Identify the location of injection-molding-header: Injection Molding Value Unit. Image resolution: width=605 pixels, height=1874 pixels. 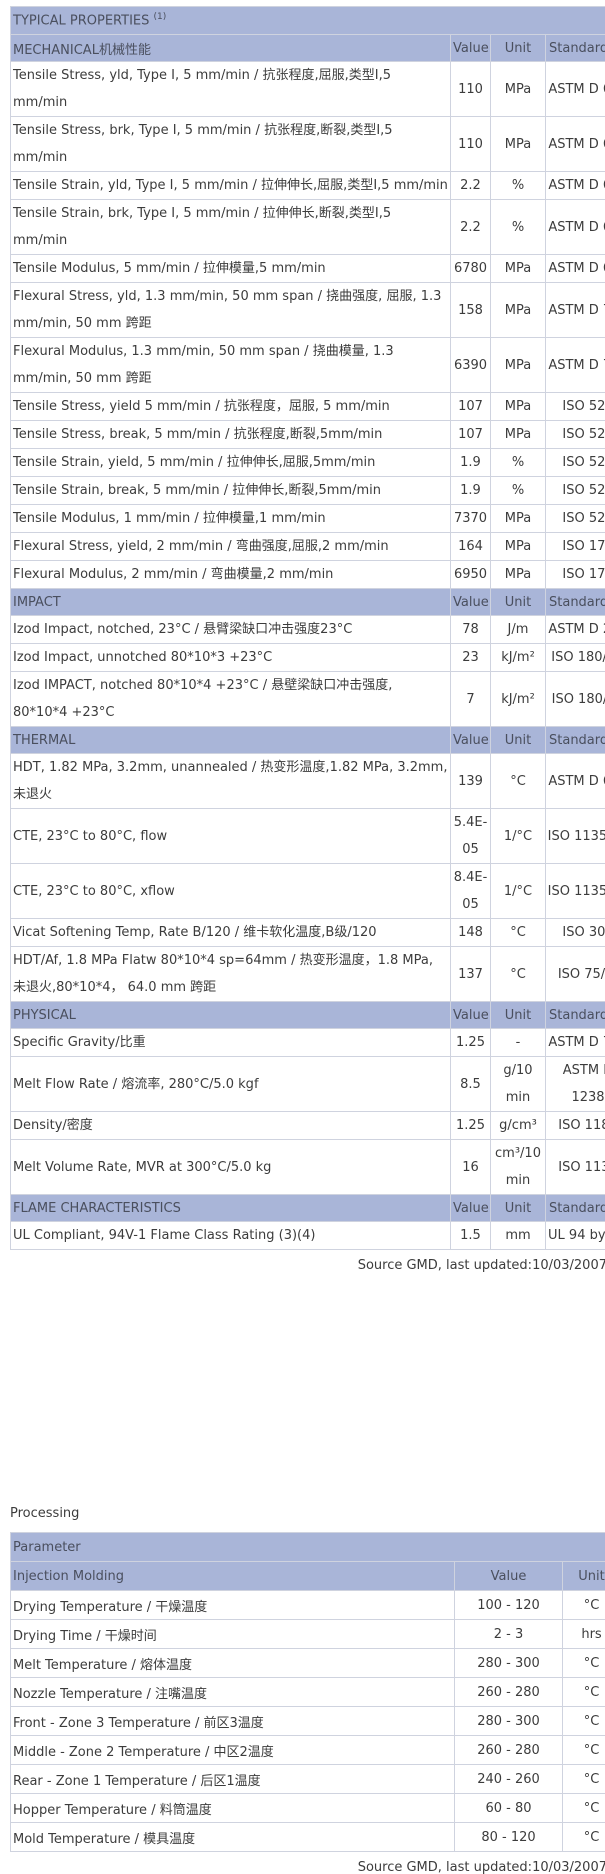
(307, 1576).